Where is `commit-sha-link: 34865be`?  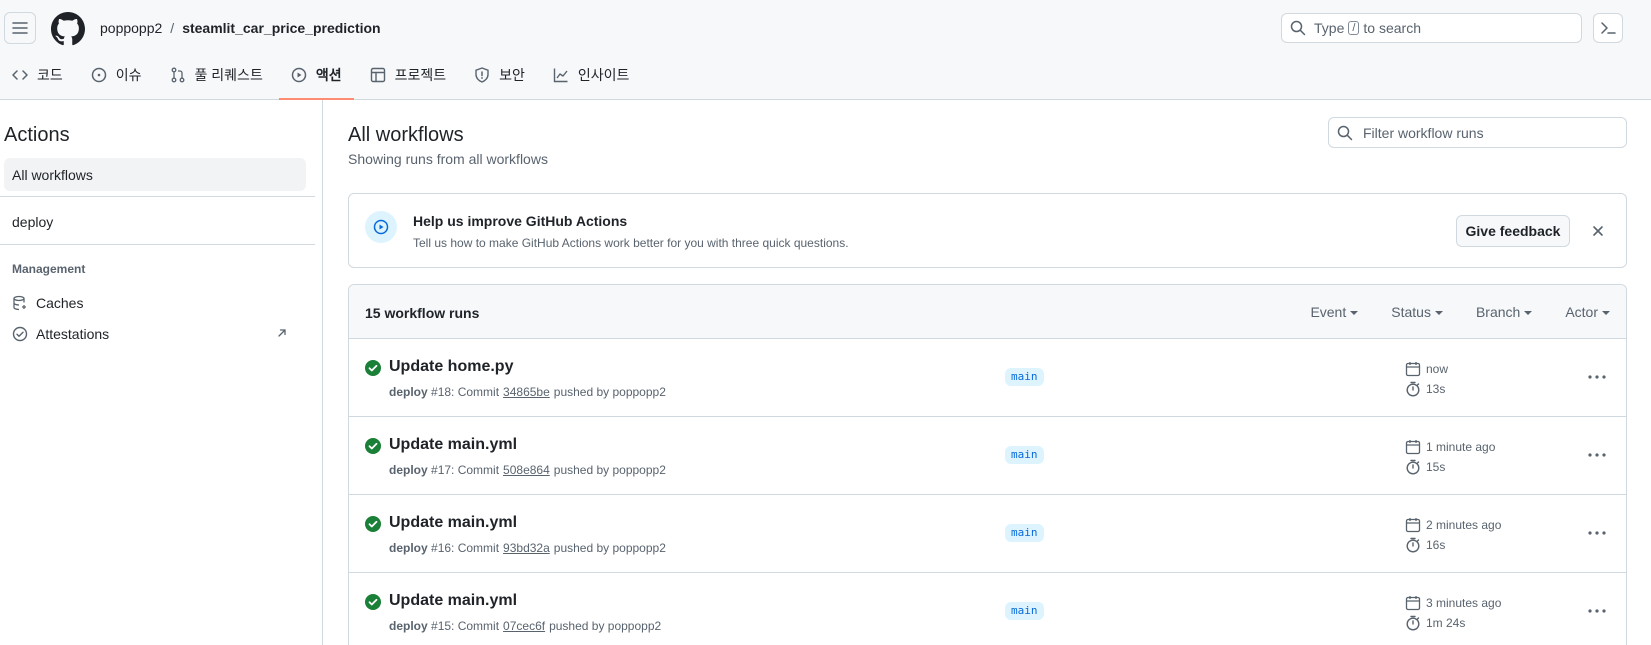
commit-sha-link: 34865be is located at coordinates (526, 392).